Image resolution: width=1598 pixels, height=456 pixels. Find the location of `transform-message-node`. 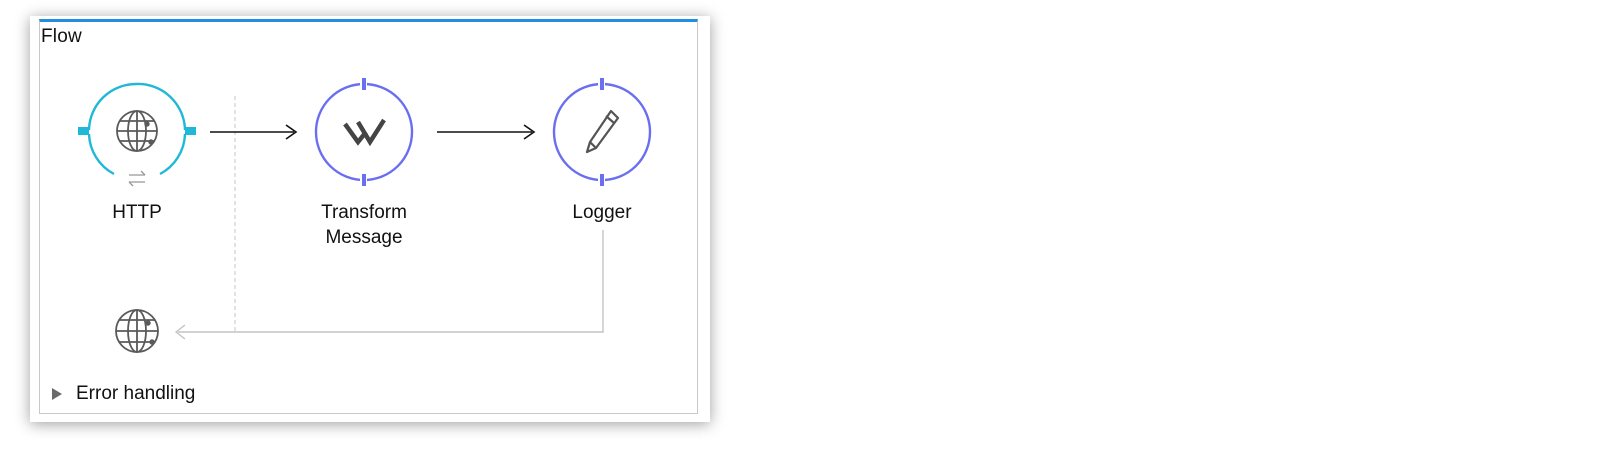

transform-message-node is located at coordinates (364, 132).